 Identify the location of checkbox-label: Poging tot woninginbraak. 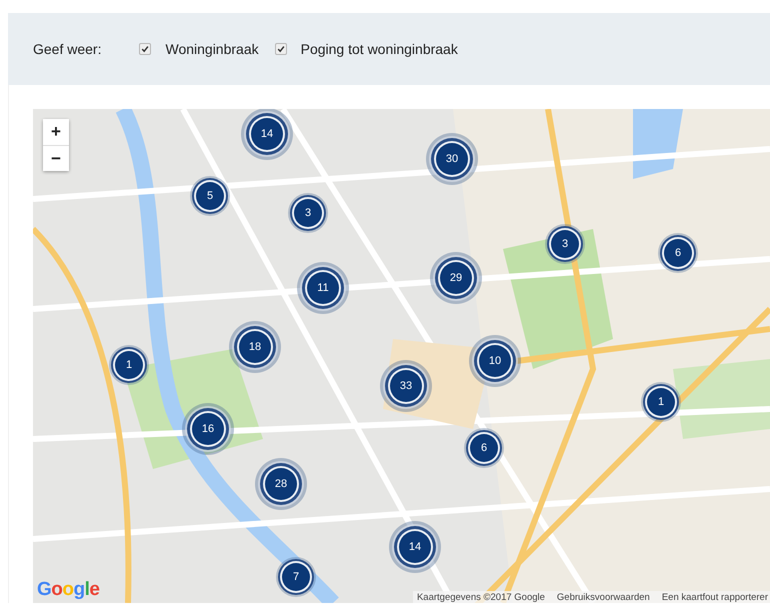
(379, 49).